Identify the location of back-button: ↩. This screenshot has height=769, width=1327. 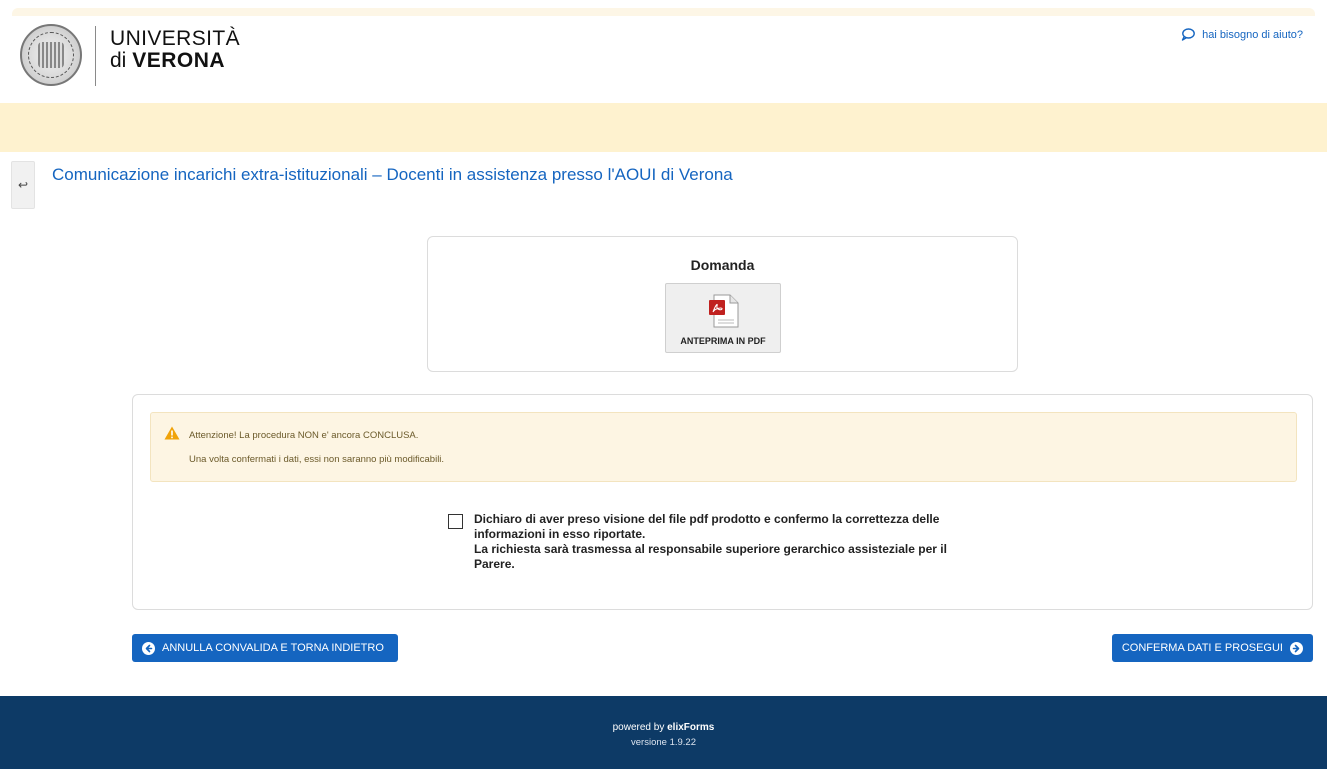
(23, 185).